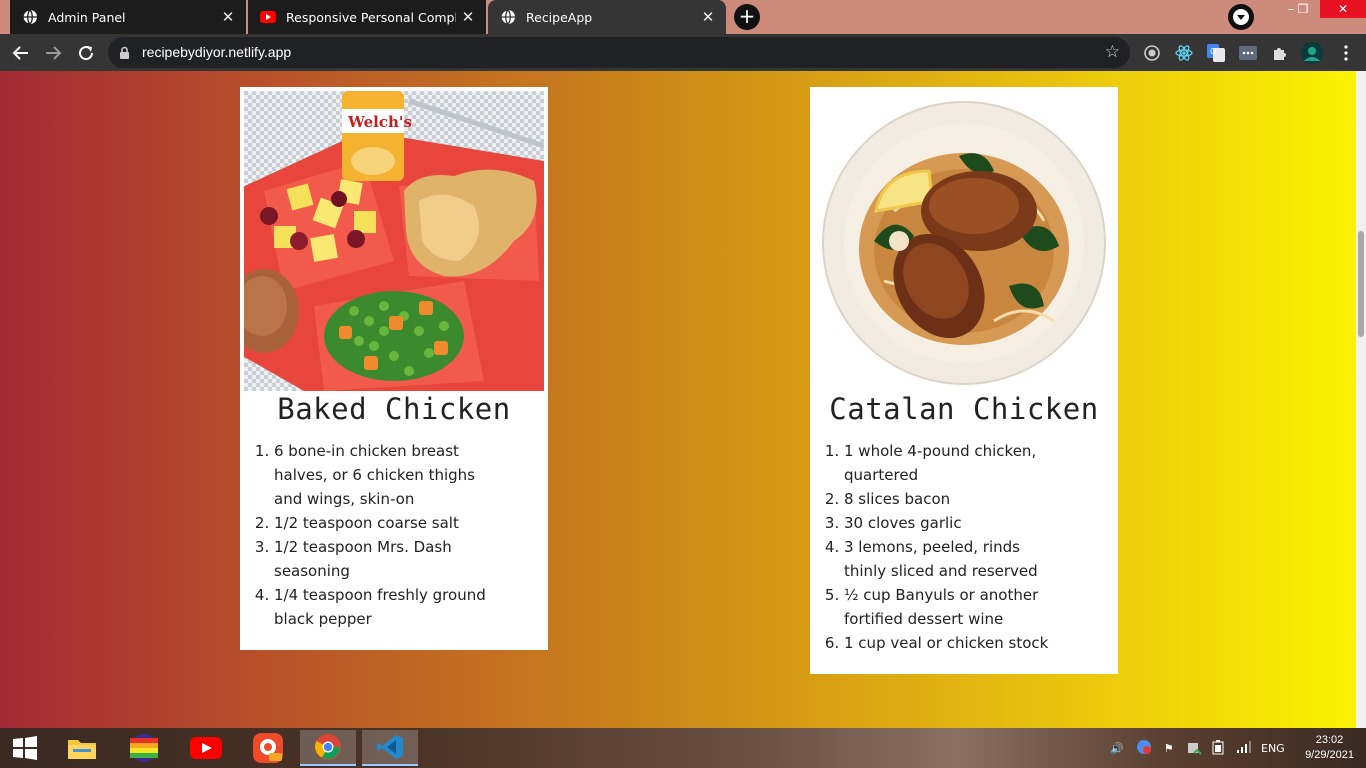 The image size is (1366, 768). I want to click on tab-search-button, so click(1241, 17).